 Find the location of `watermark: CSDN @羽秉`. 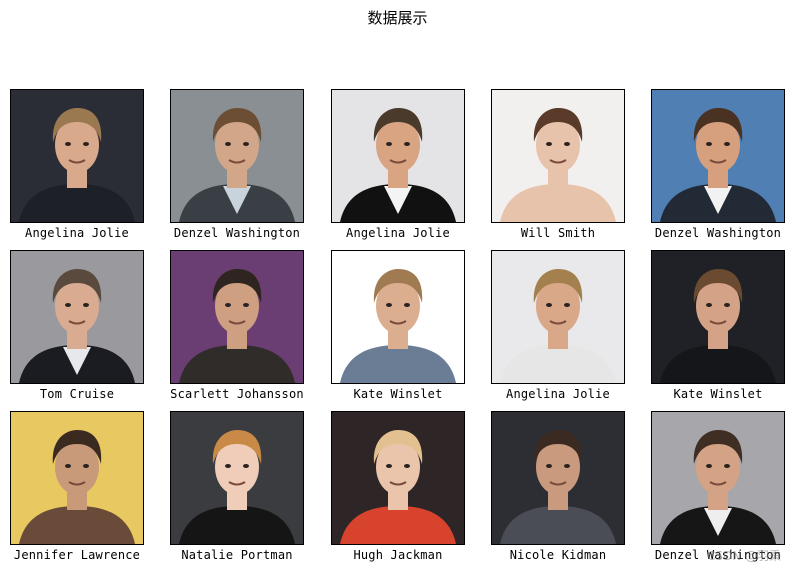

watermark: CSDN @羽秉 is located at coordinates (743, 556).